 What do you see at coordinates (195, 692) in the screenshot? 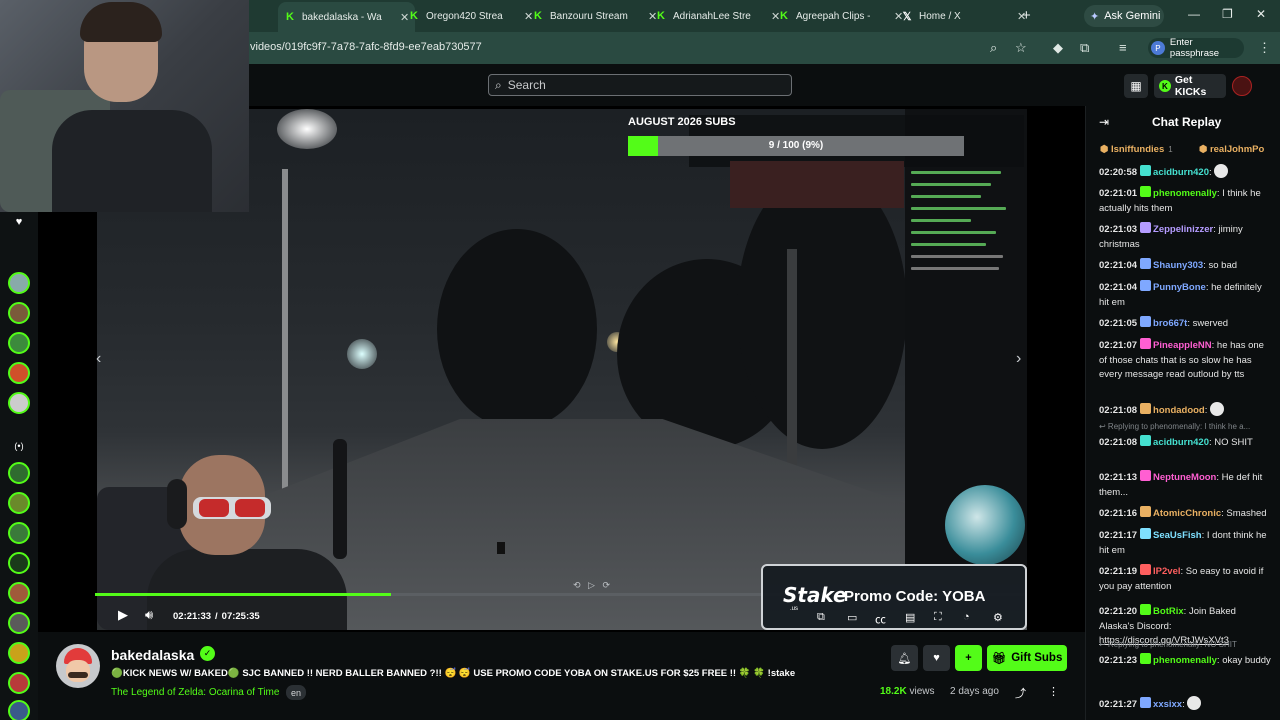
I see `category-link: The Legend of Zelda: Ocarina of Time` at bounding box center [195, 692].